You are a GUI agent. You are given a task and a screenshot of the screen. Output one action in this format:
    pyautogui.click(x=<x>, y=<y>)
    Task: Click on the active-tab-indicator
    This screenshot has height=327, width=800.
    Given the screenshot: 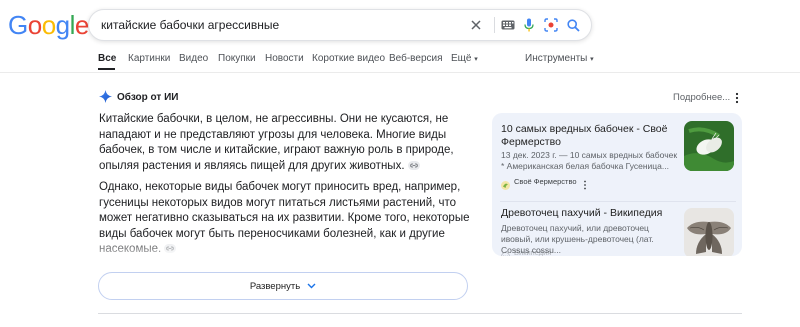 What is the action you would take?
    pyautogui.click(x=106, y=69)
    